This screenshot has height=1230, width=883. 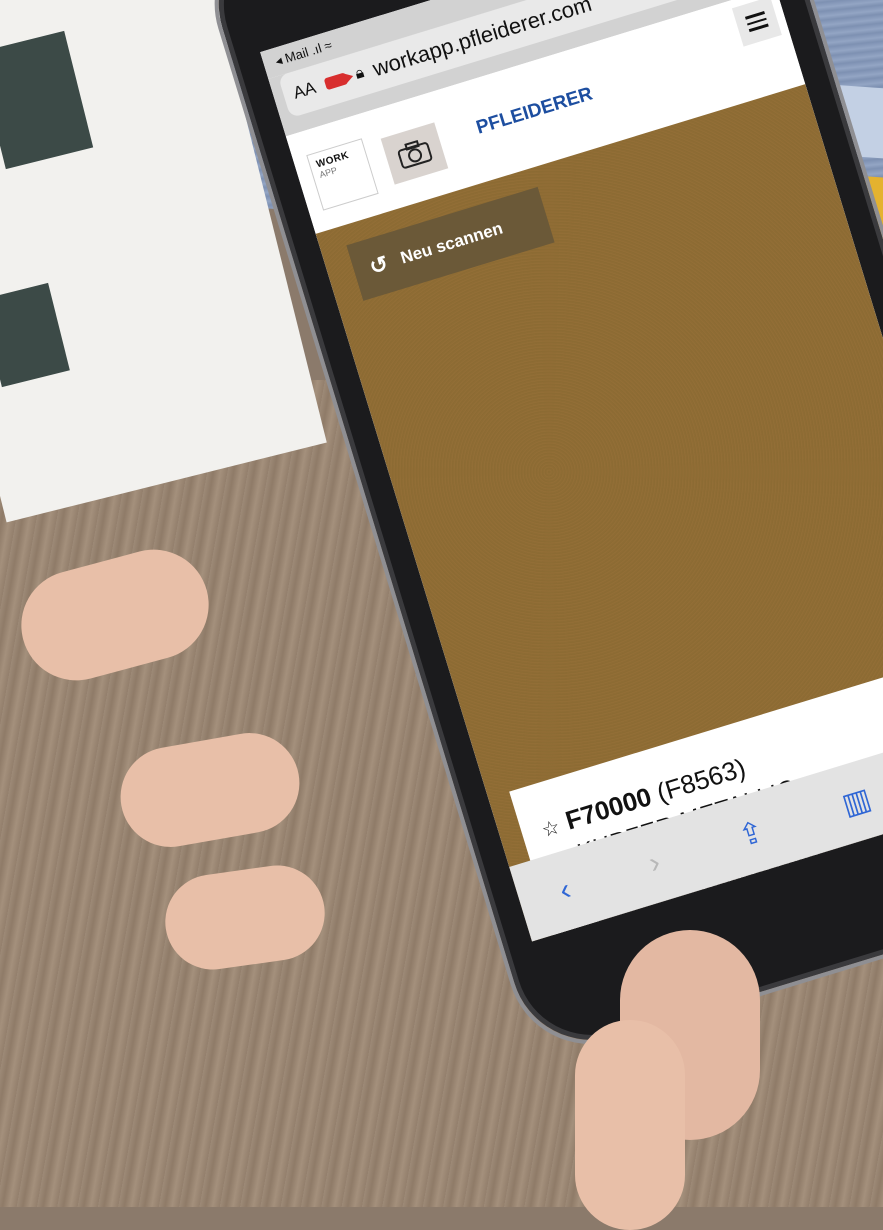 What do you see at coordinates (655, 863) in the screenshot?
I see `forward-icon: ›` at bounding box center [655, 863].